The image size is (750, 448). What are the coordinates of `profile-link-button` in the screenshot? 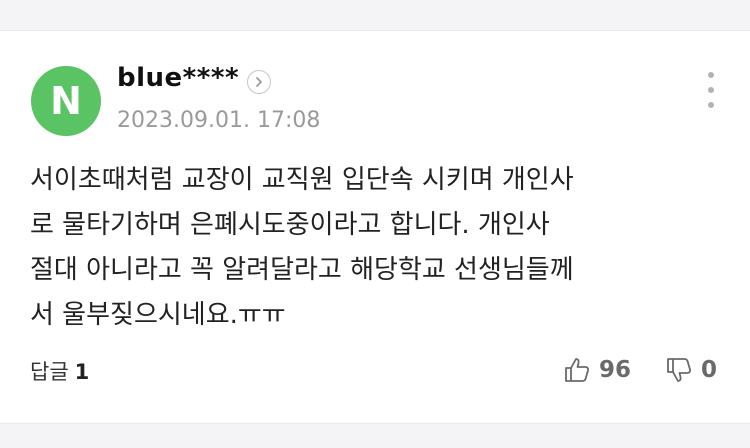 It's located at (259, 82).